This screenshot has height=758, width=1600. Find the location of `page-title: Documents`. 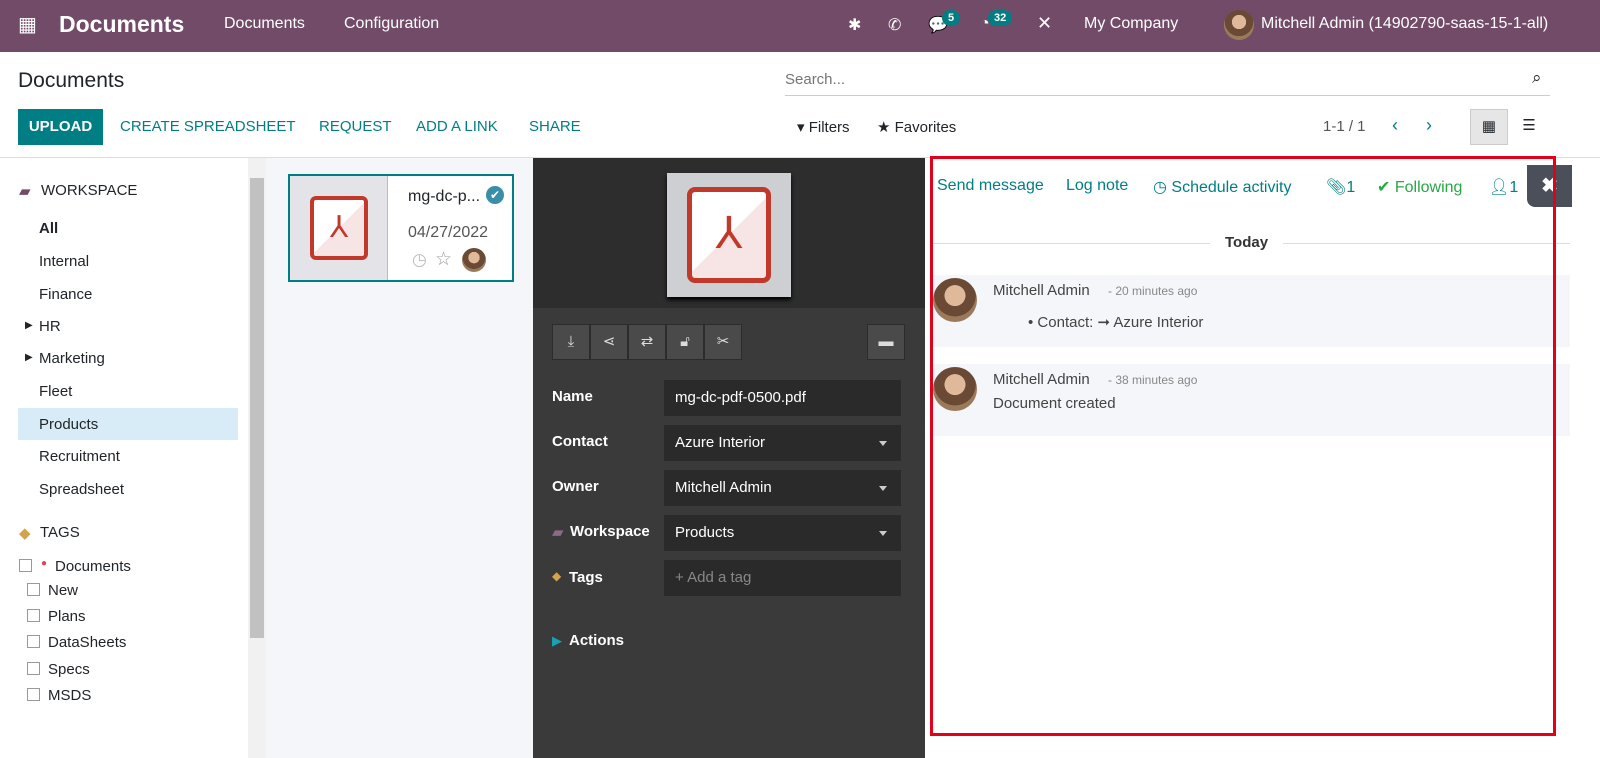

page-title: Documents is located at coordinates (71, 80).